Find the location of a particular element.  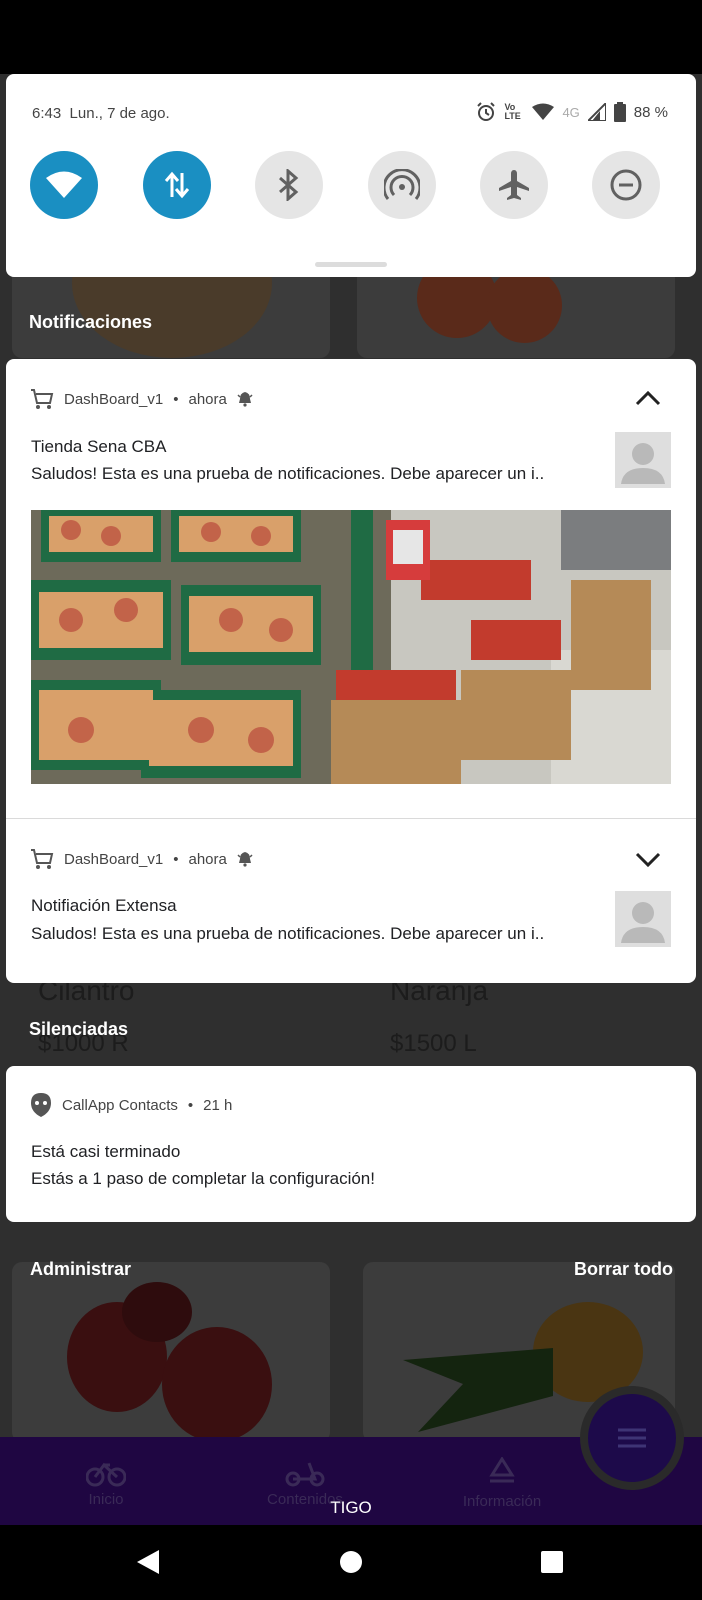

wifi-signal-icon is located at coordinates (543, 111).